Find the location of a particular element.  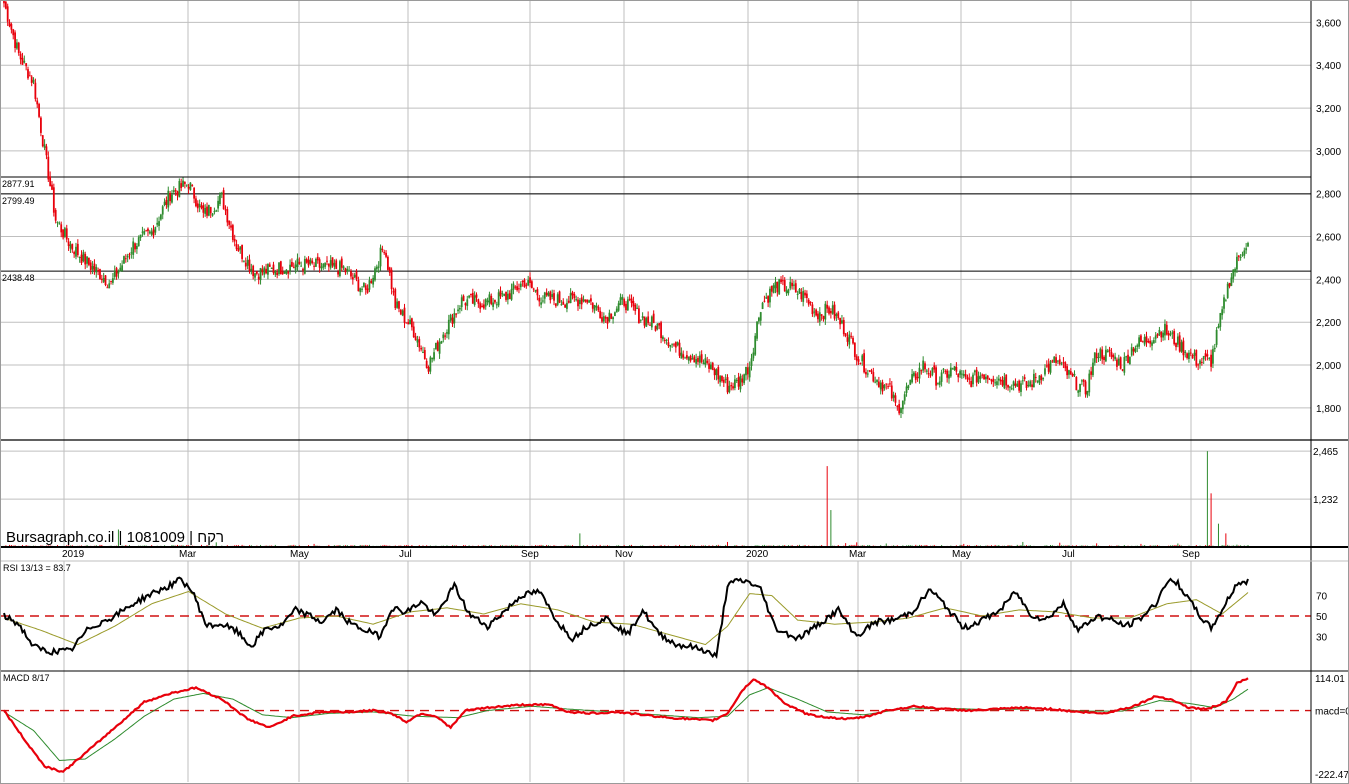

month-label: Sep is located at coordinates (530, 554).